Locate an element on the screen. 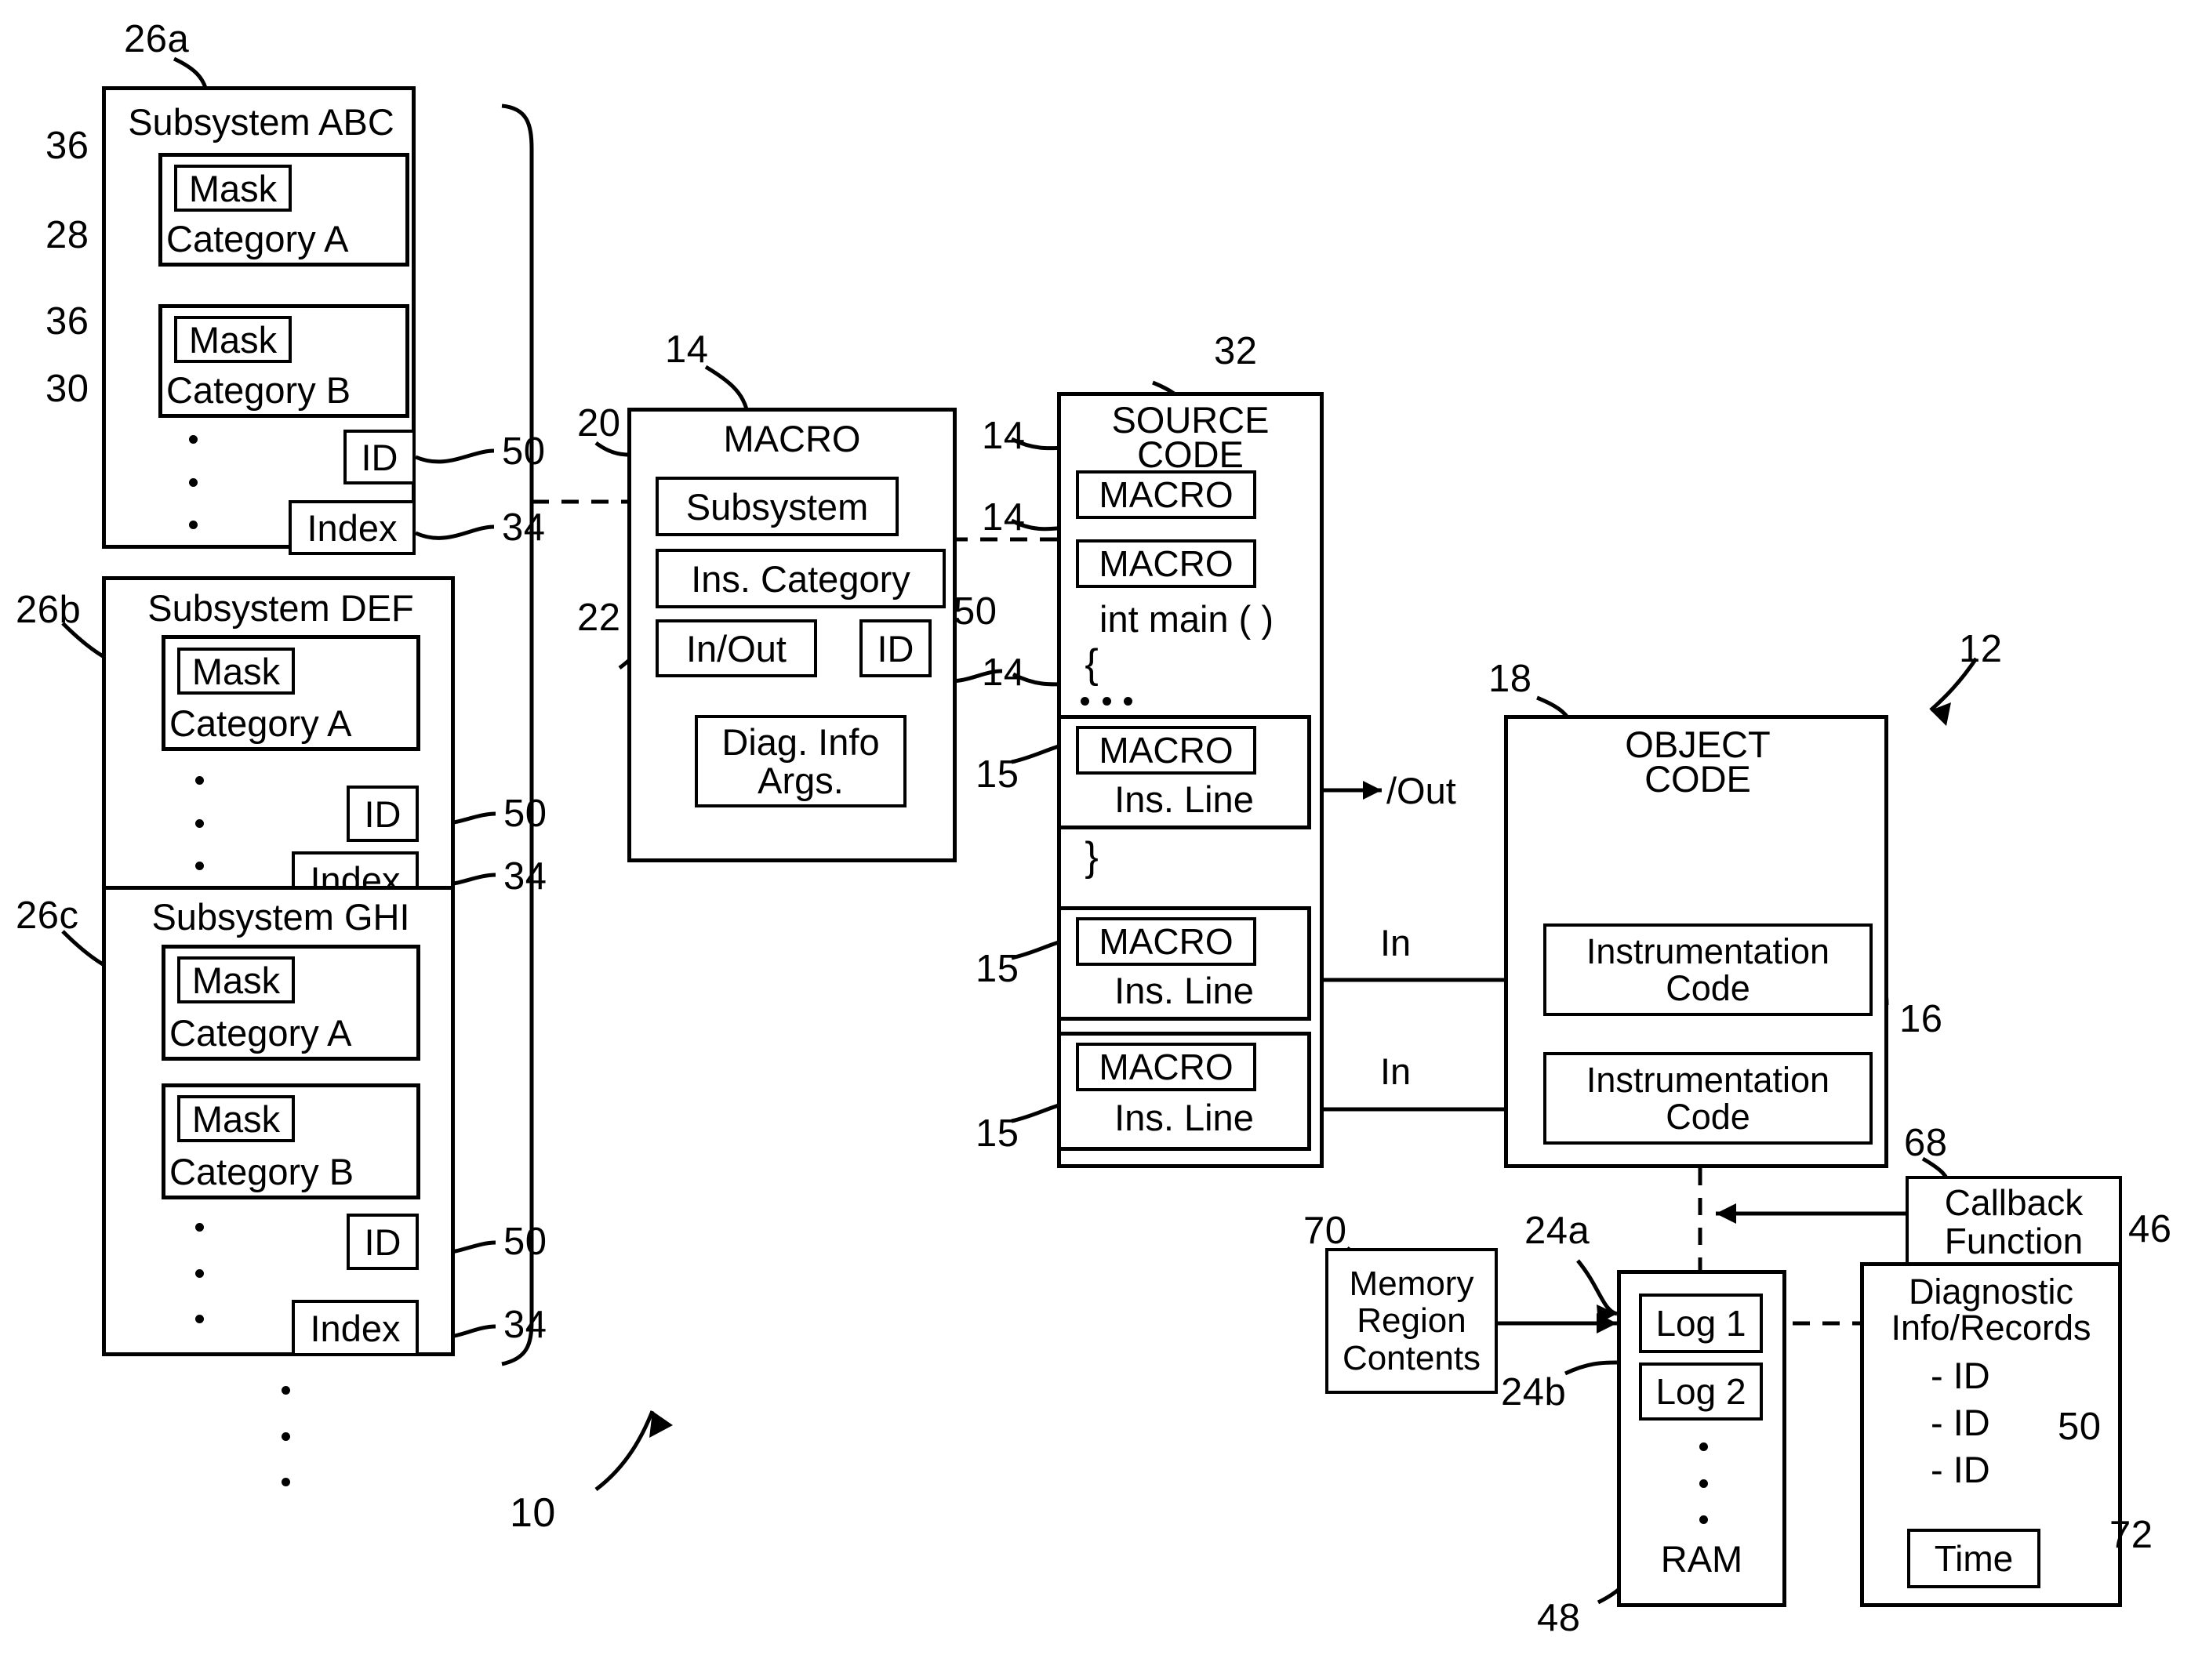 This screenshot has height=1680, width=2191. index-label: Index is located at coordinates (352, 527).